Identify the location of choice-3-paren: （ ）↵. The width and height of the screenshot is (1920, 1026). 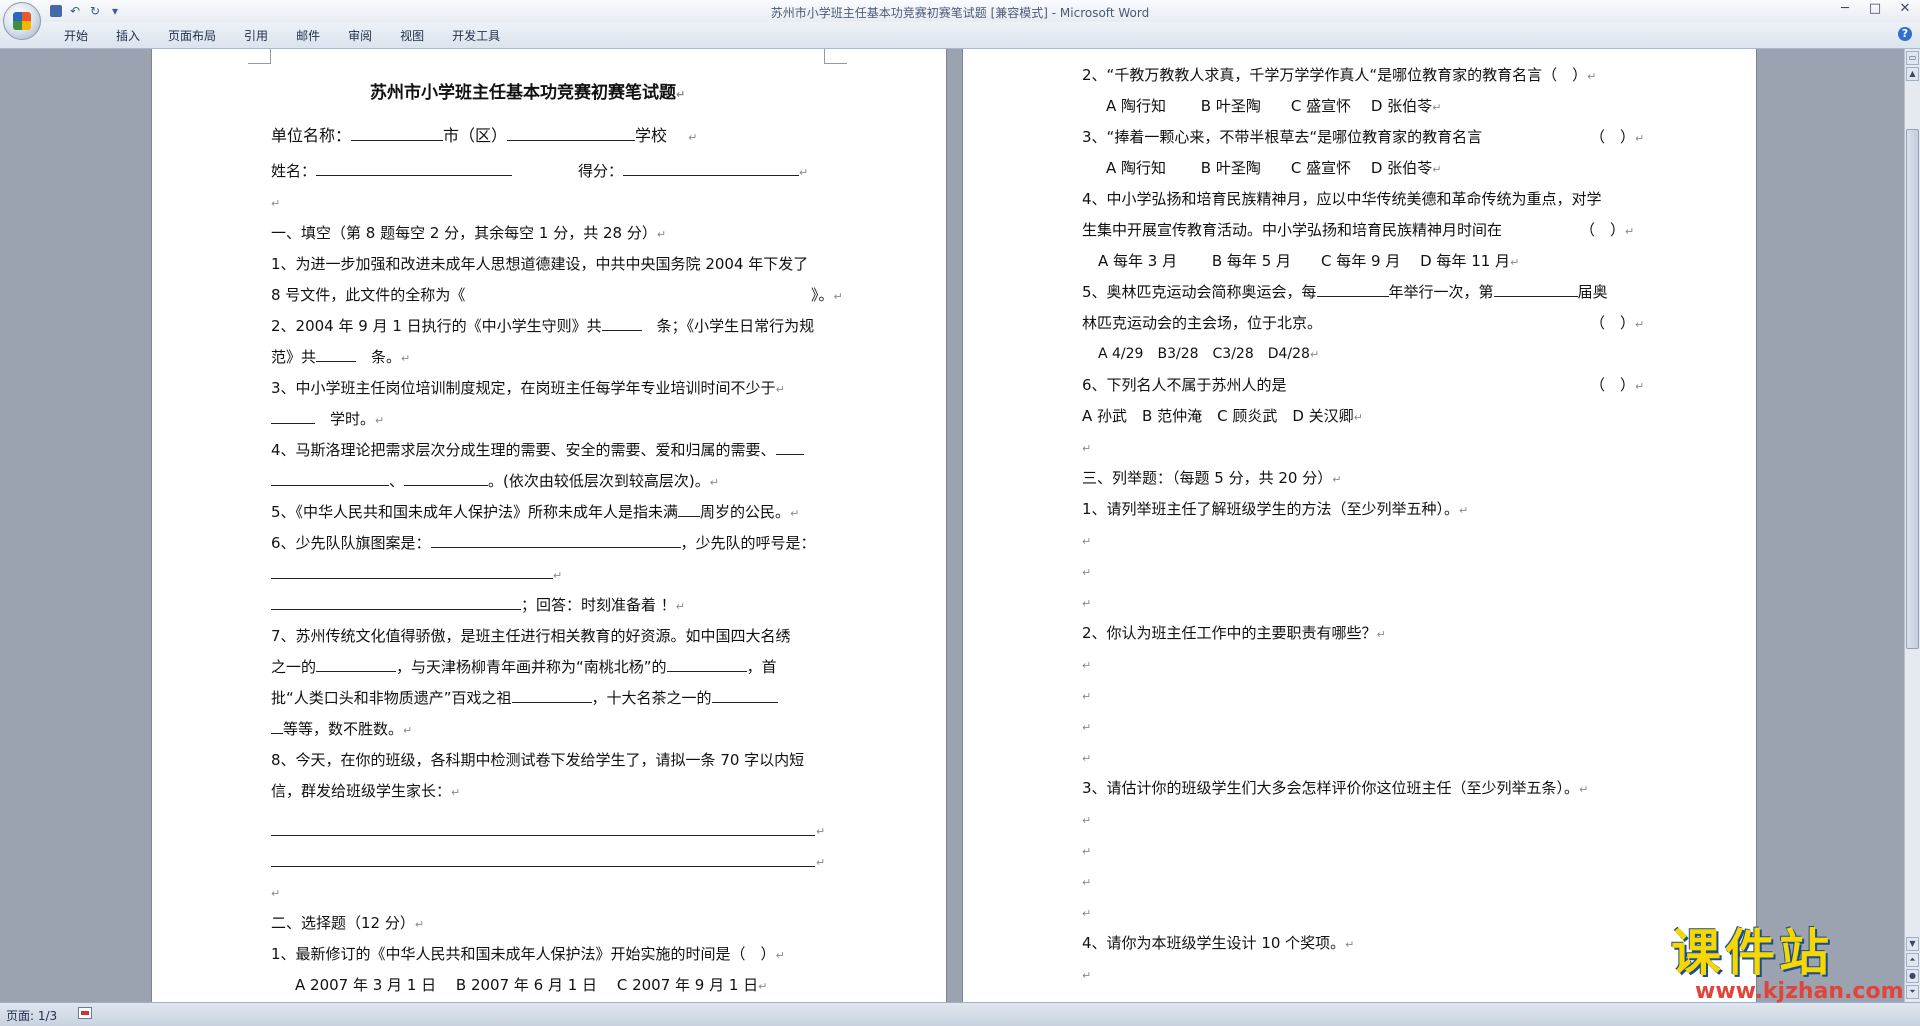
(1617, 137).